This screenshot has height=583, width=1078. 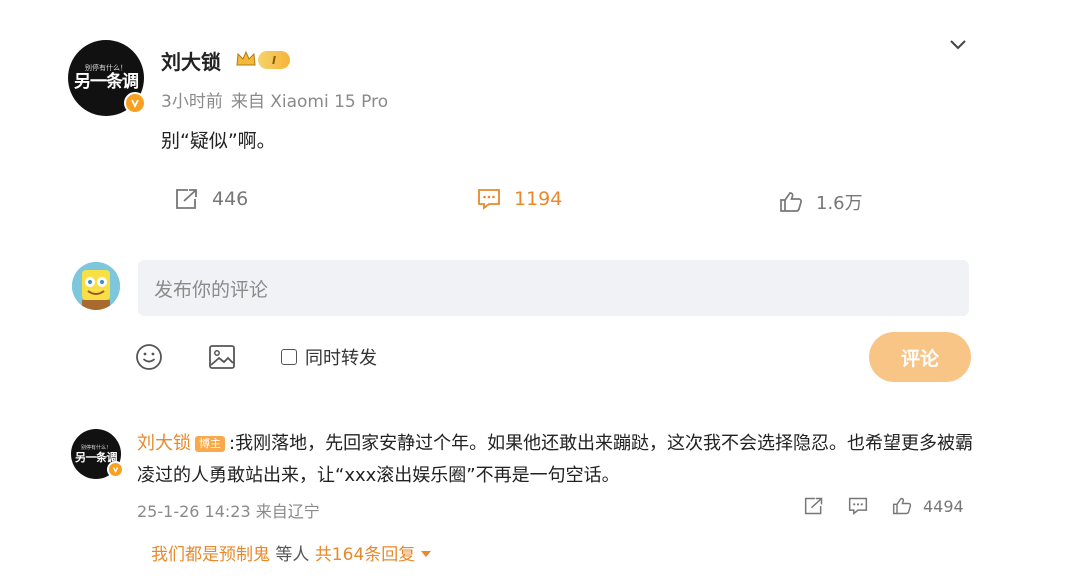 I want to click on comment-reply-button, so click(x=858, y=506).